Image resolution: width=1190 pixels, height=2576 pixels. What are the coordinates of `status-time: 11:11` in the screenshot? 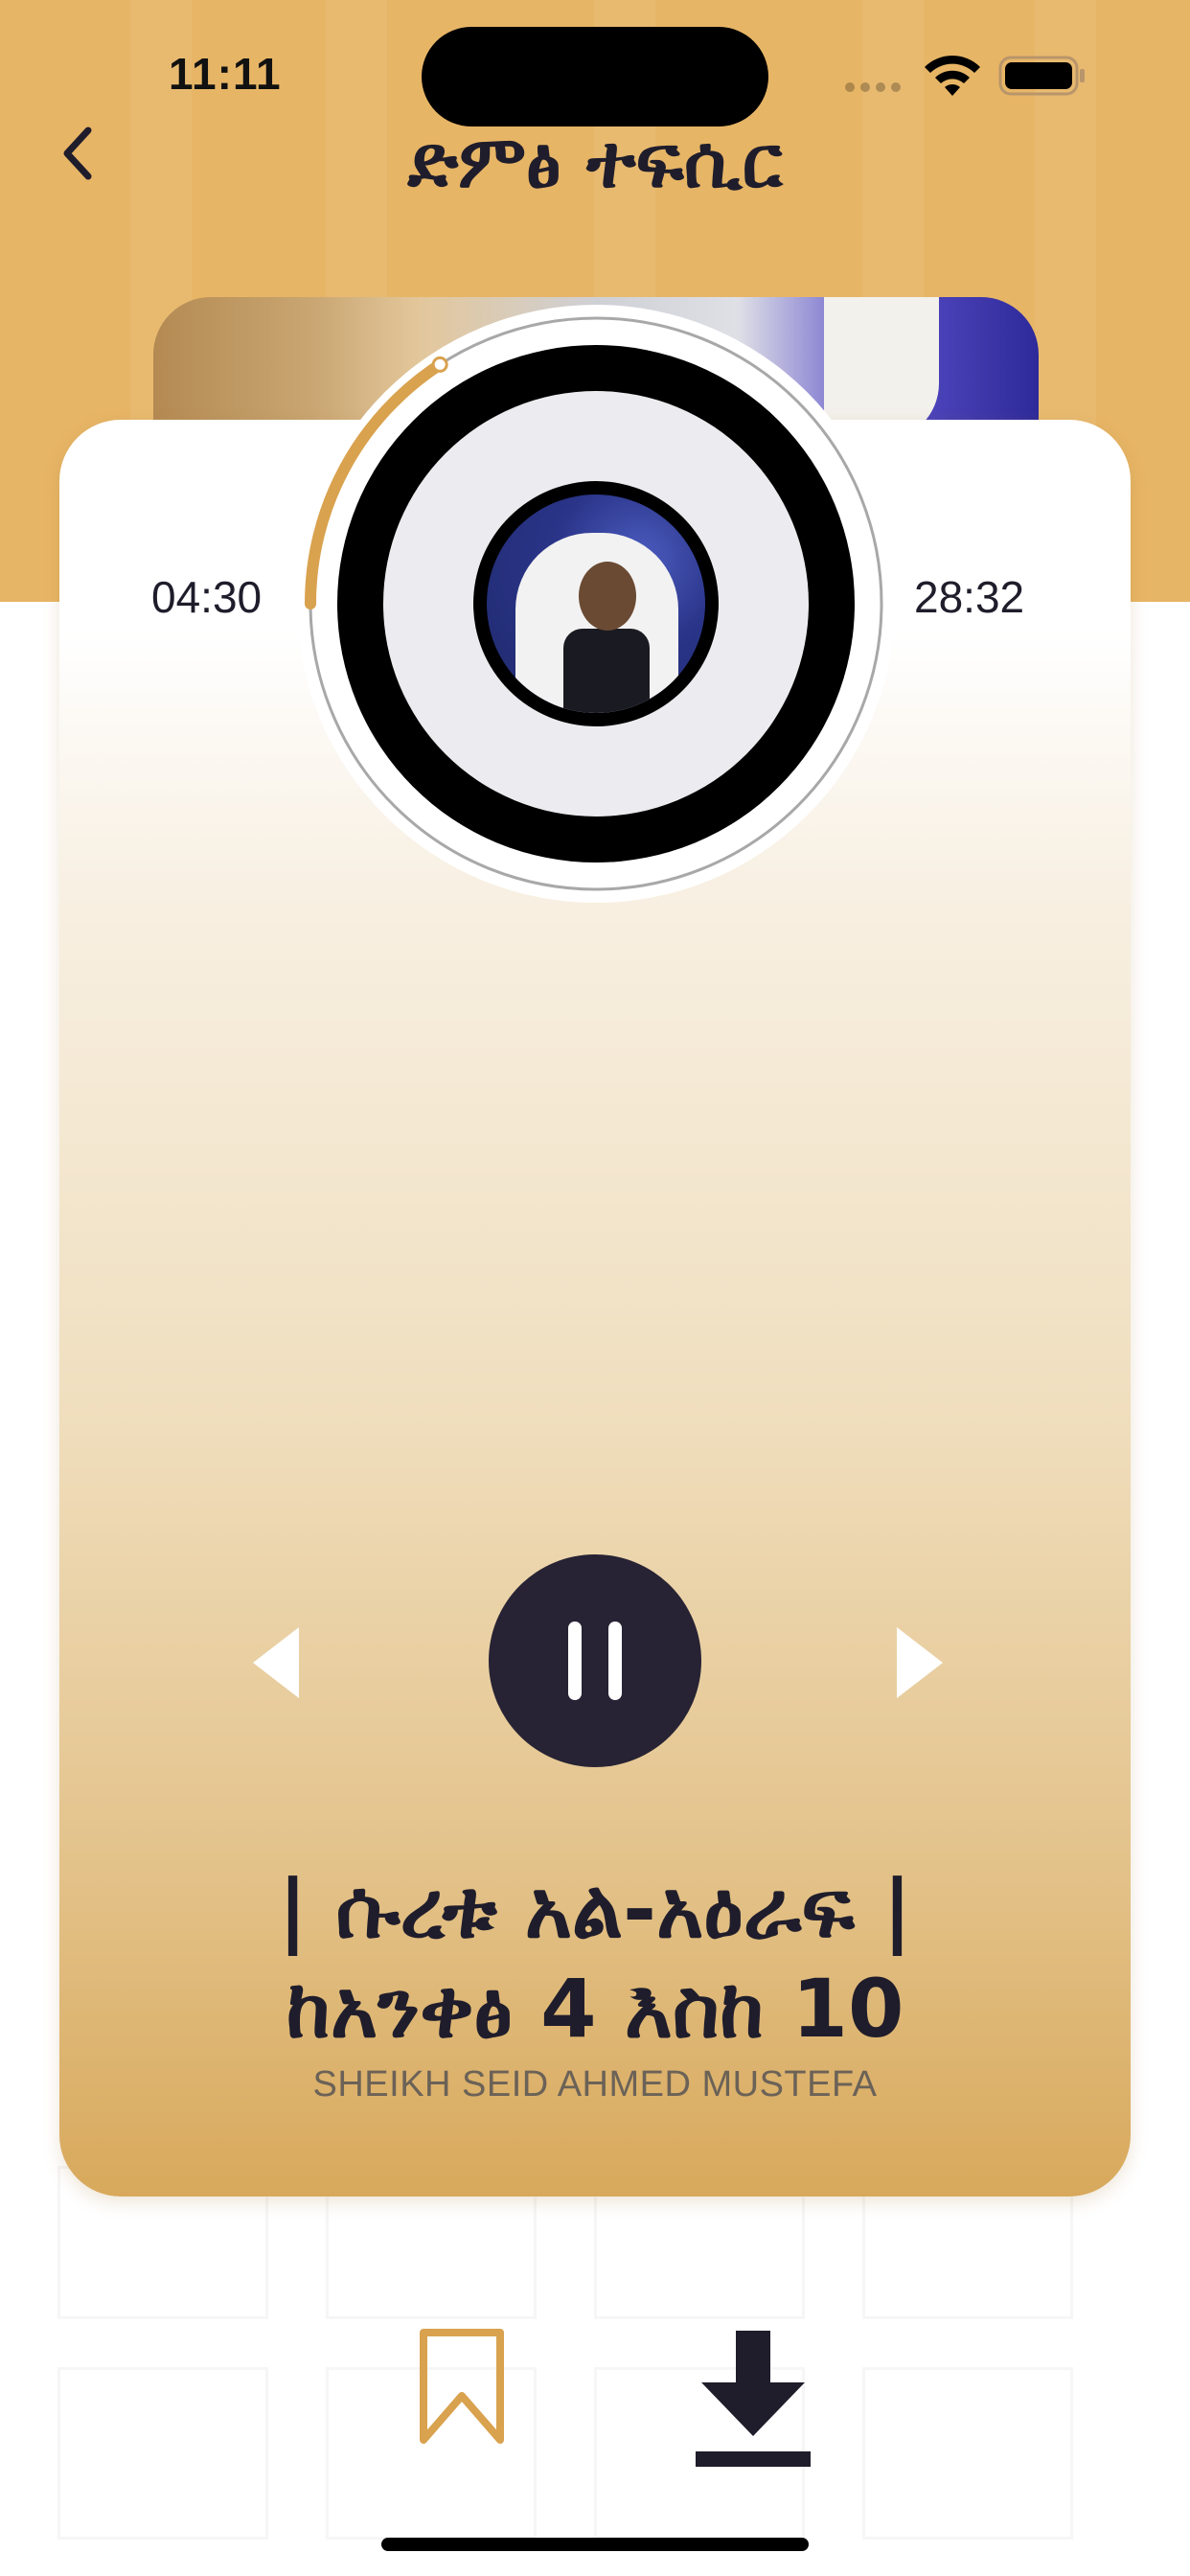 It's located at (226, 74).